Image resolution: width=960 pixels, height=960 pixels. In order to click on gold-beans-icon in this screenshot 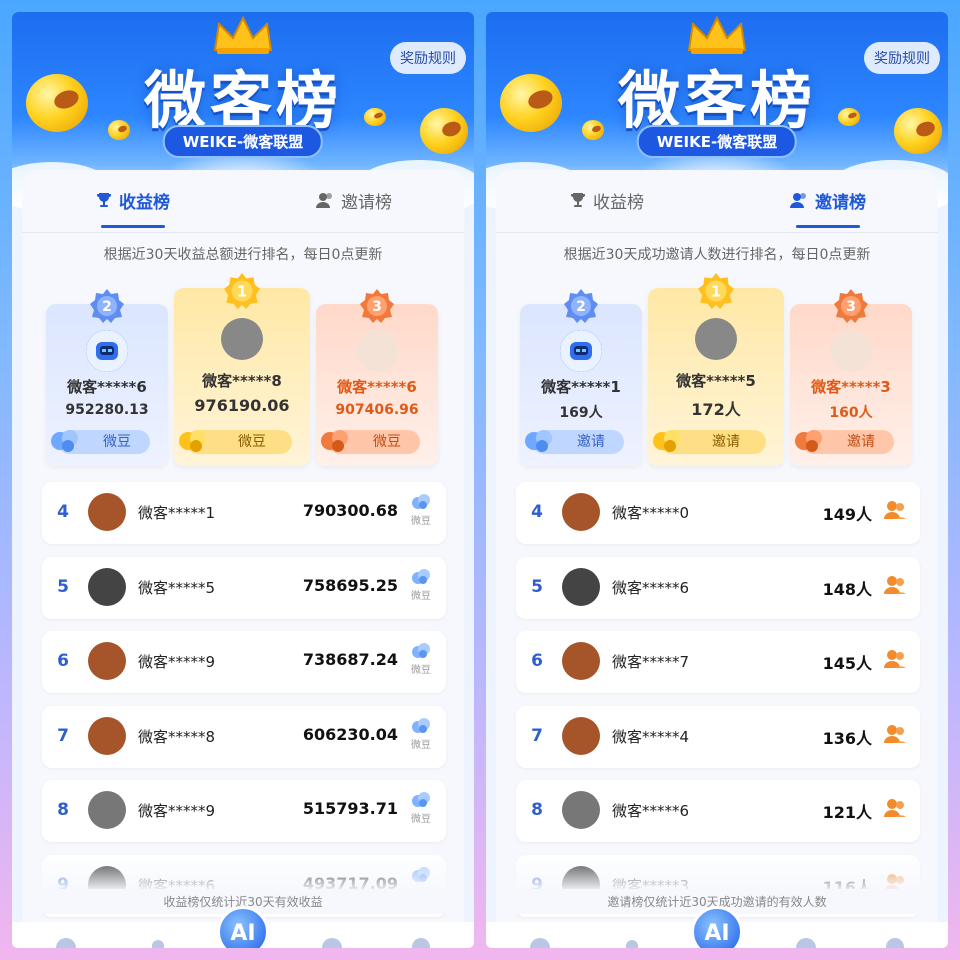, I will do `click(192, 441)`.